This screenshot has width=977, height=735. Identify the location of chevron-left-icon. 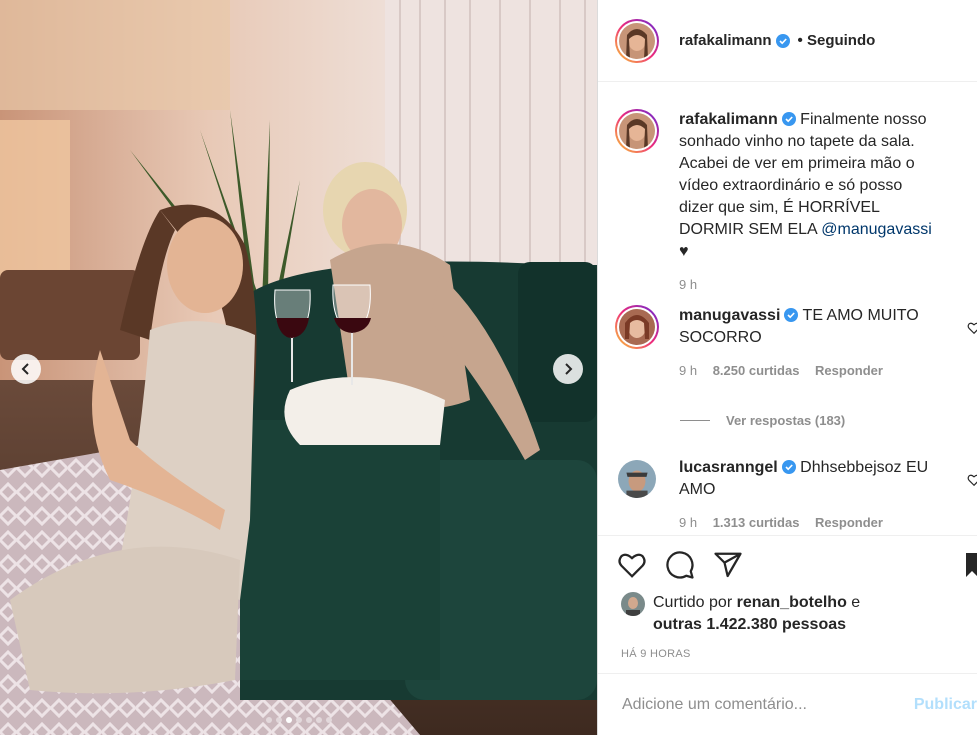
(25, 369).